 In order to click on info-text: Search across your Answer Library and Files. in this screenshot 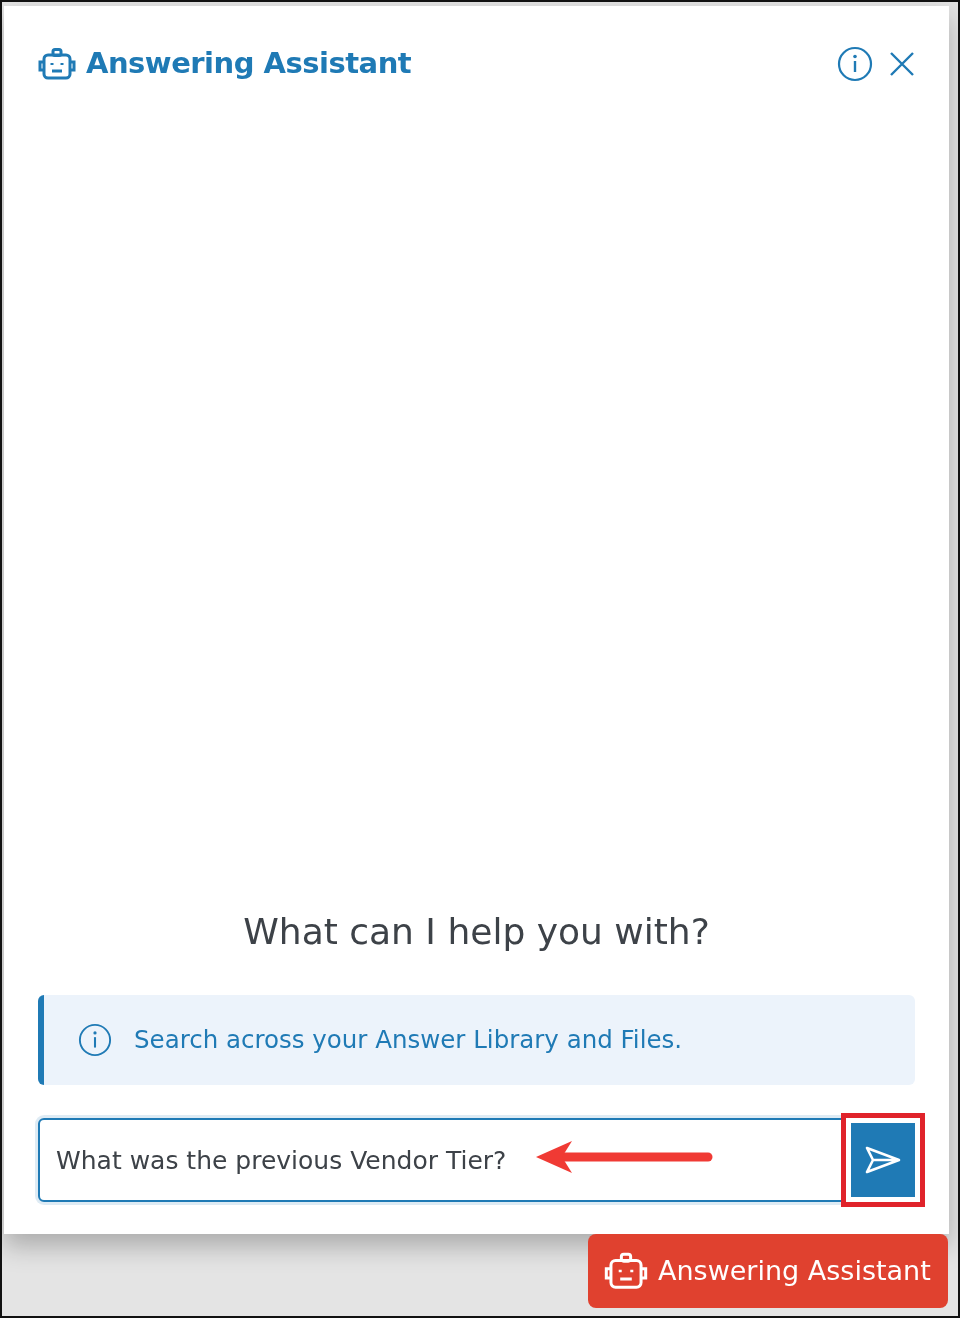, I will do `click(408, 1039)`.